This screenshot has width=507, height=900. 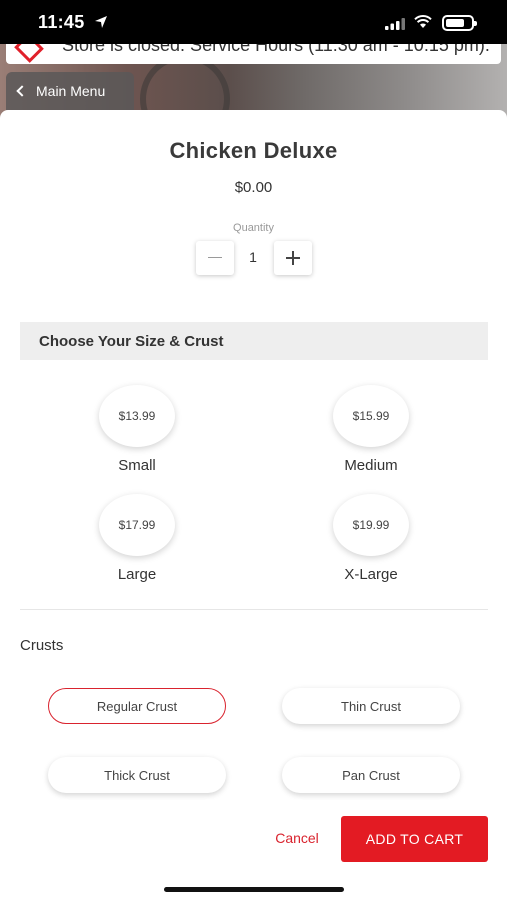 I want to click on increase-quantity-button, so click(x=293, y=258).